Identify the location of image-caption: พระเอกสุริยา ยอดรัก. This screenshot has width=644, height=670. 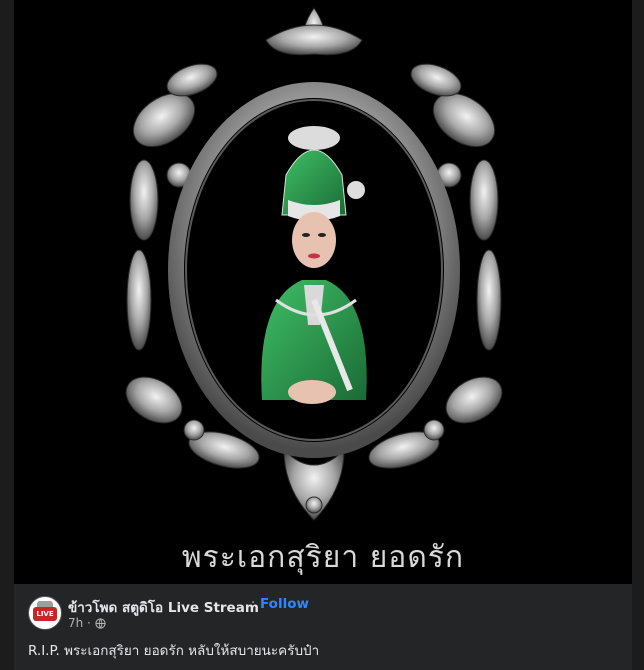
(323, 557).